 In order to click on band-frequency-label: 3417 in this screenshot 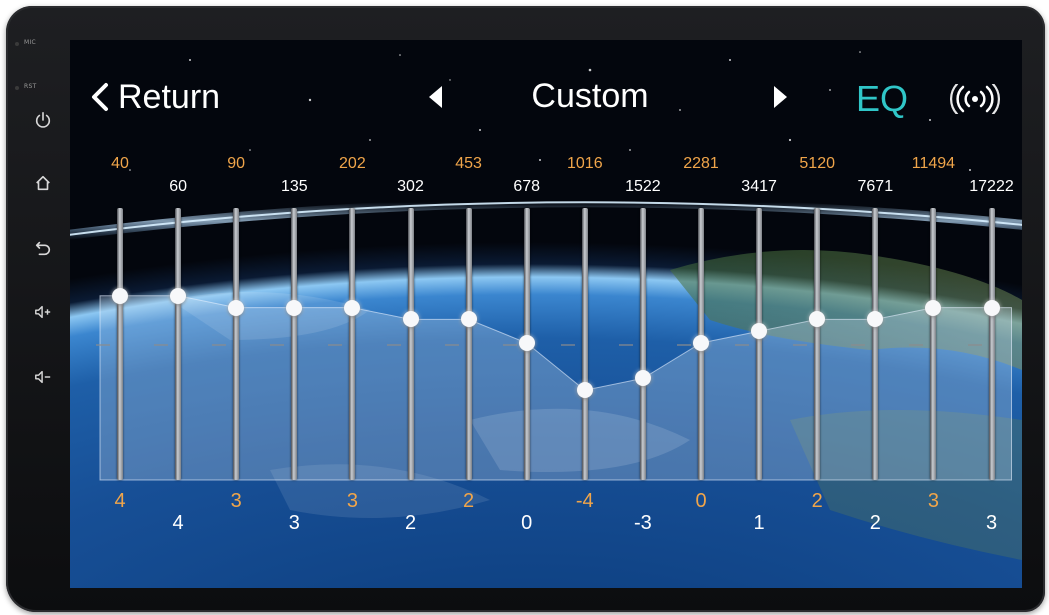, I will do `click(759, 186)`.